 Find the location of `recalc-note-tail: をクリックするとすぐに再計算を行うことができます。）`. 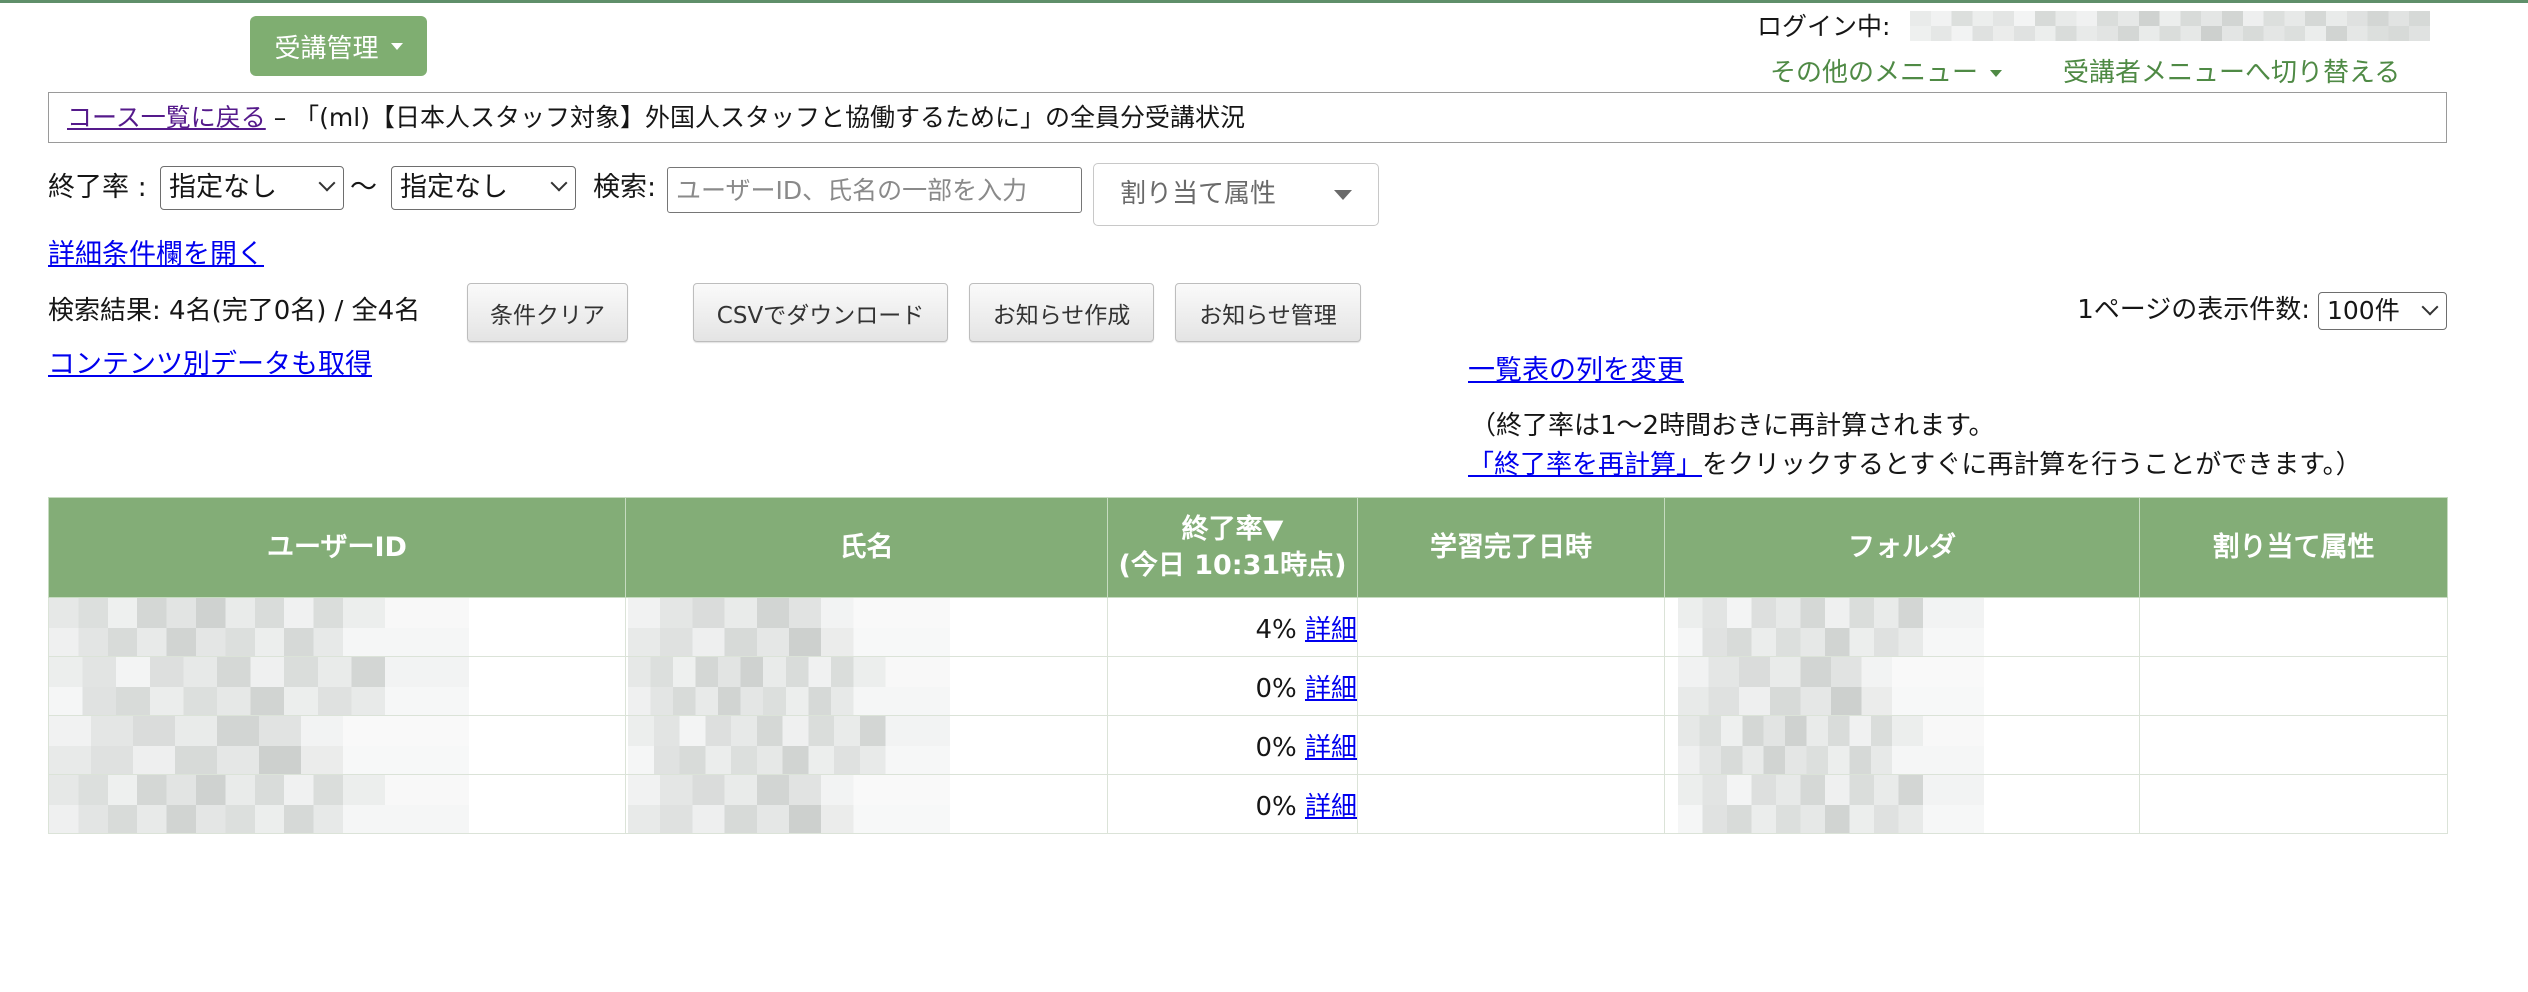

recalc-note-tail: をクリックするとすぐに再計算を行うことができます。） is located at coordinates (2032, 465).